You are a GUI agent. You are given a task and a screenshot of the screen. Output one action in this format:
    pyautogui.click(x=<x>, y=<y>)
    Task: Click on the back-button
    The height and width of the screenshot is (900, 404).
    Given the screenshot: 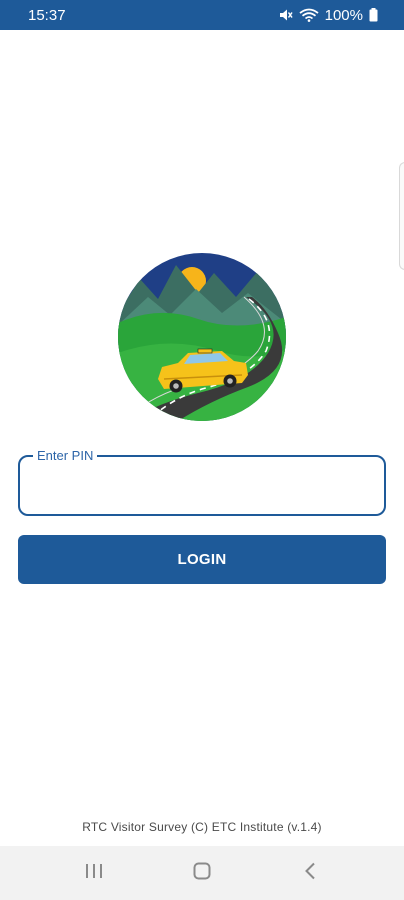 What is the action you would take?
    pyautogui.click(x=310, y=873)
    